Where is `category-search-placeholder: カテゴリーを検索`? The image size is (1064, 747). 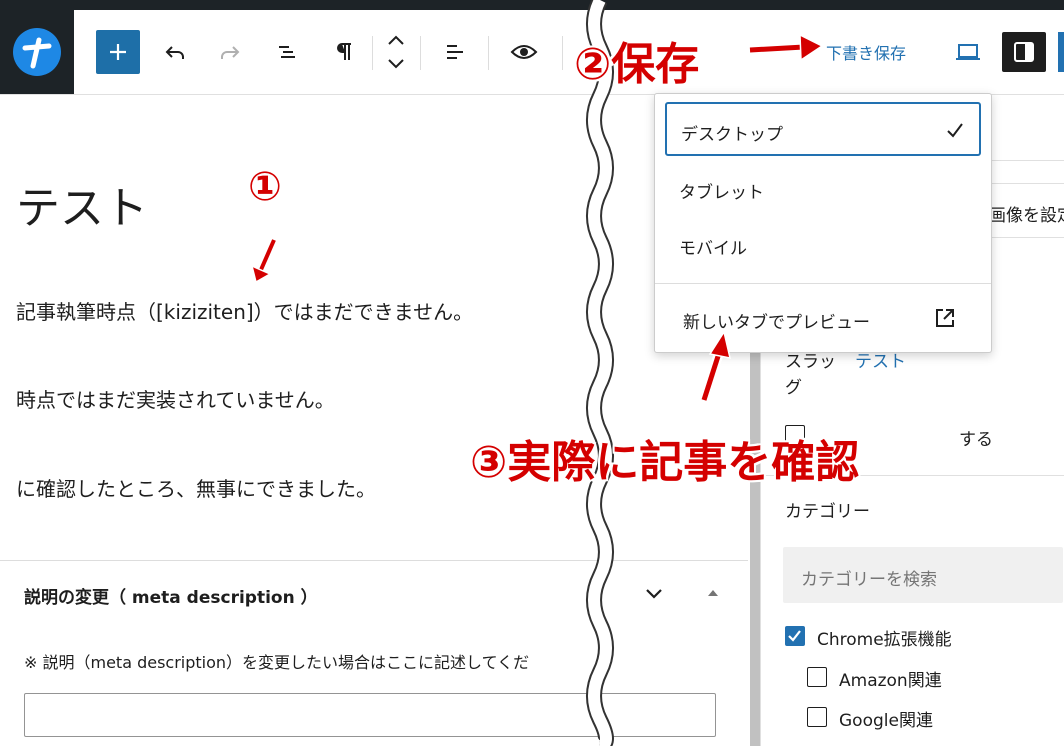 category-search-placeholder: カテゴリーを検索 is located at coordinates (869, 580).